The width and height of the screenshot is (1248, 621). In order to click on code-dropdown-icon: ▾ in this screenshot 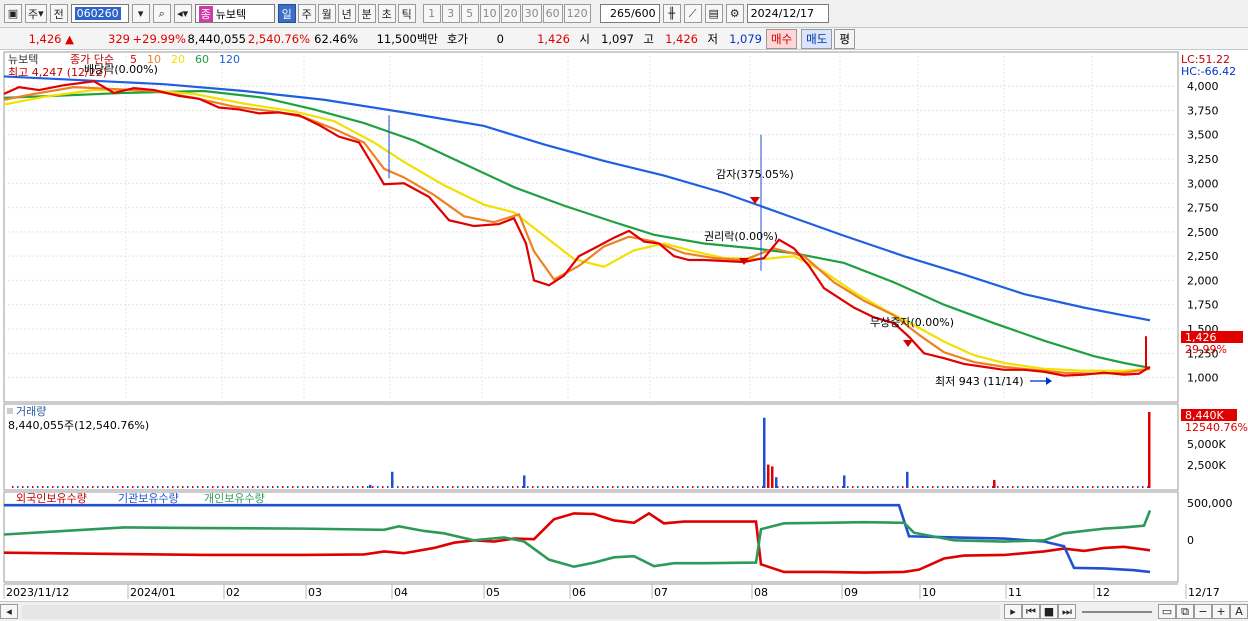, I will do `click(140, 13)`.